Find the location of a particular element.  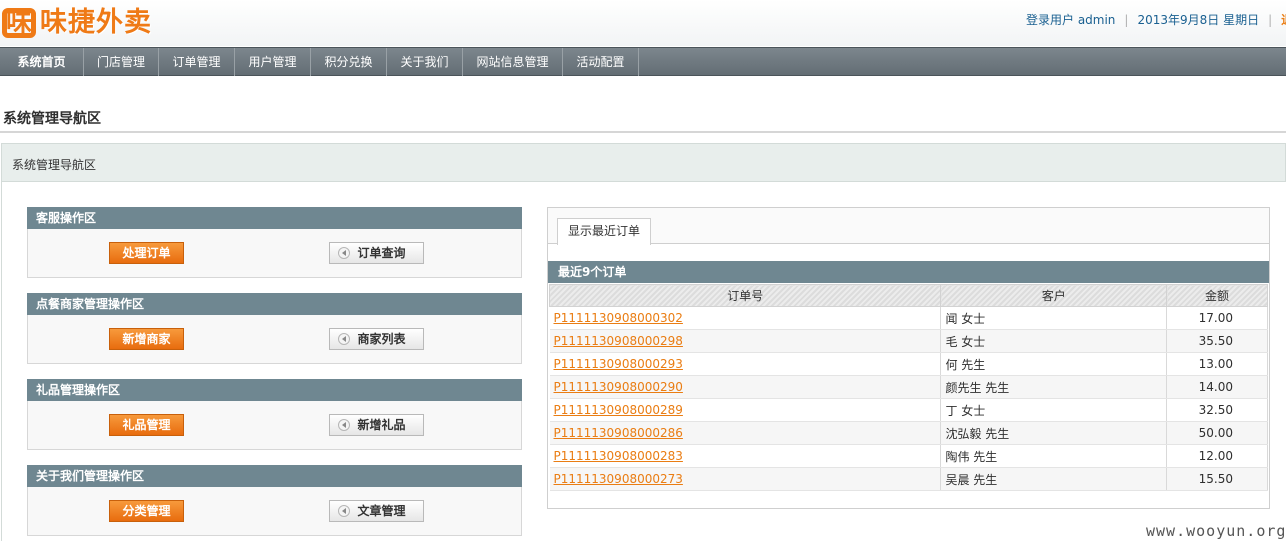

table-row: P1111130908000273 吴晨 先生 15.50 is located at coordinates (908, 479).